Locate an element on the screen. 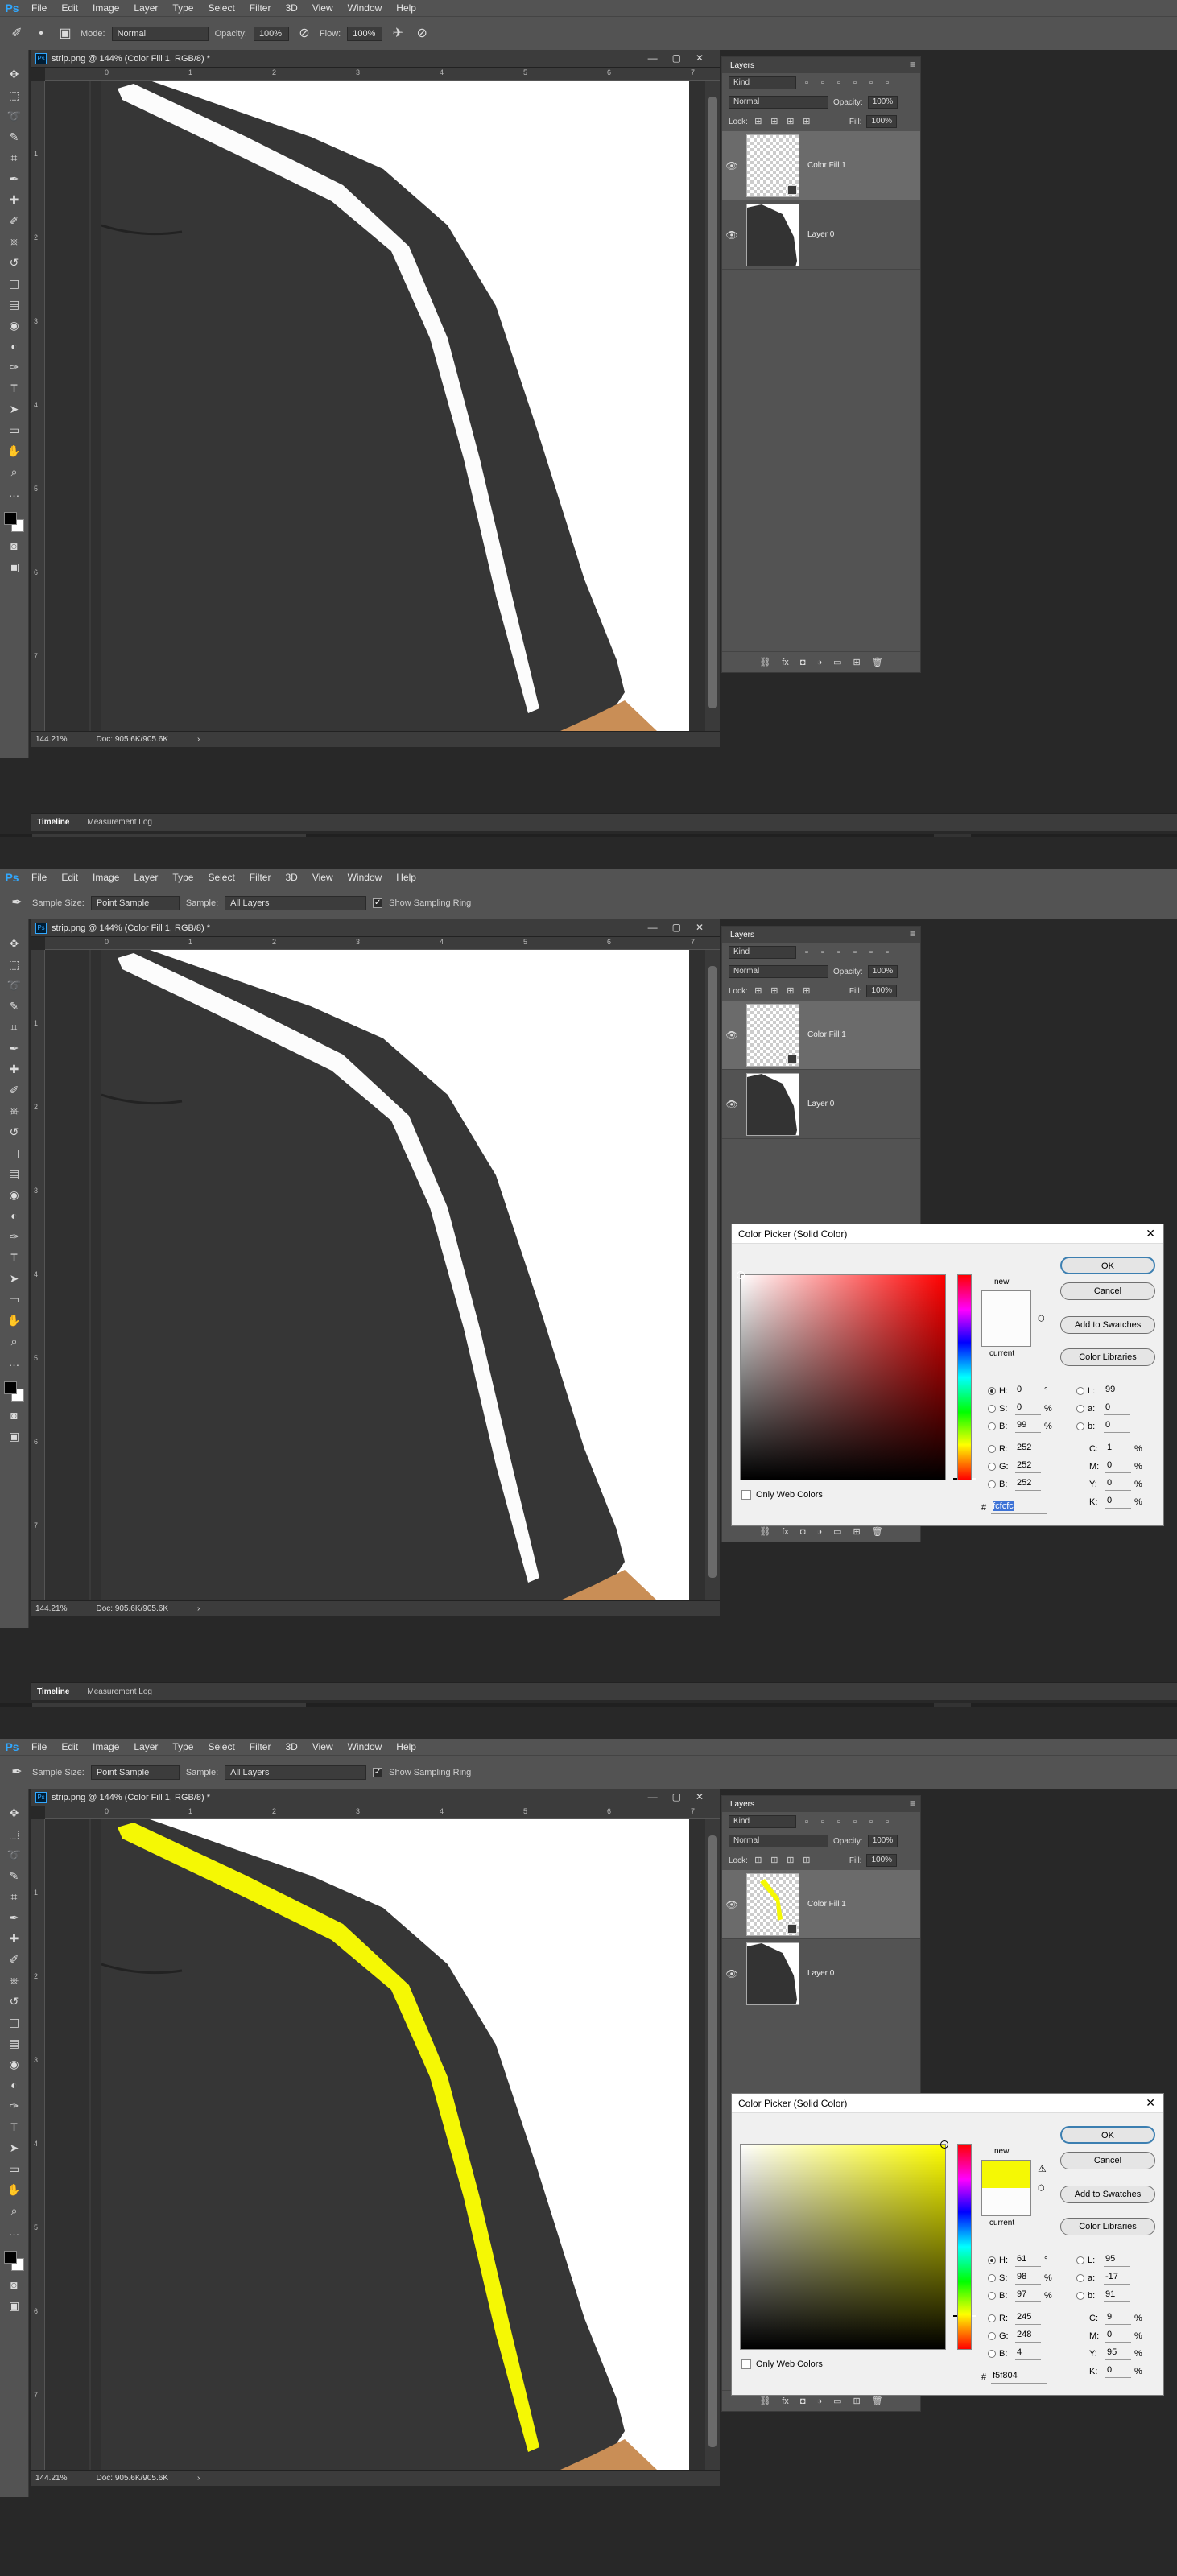 This screenshot has width=1177, height=2576. radio-g is located at coordinates (992, 2336).